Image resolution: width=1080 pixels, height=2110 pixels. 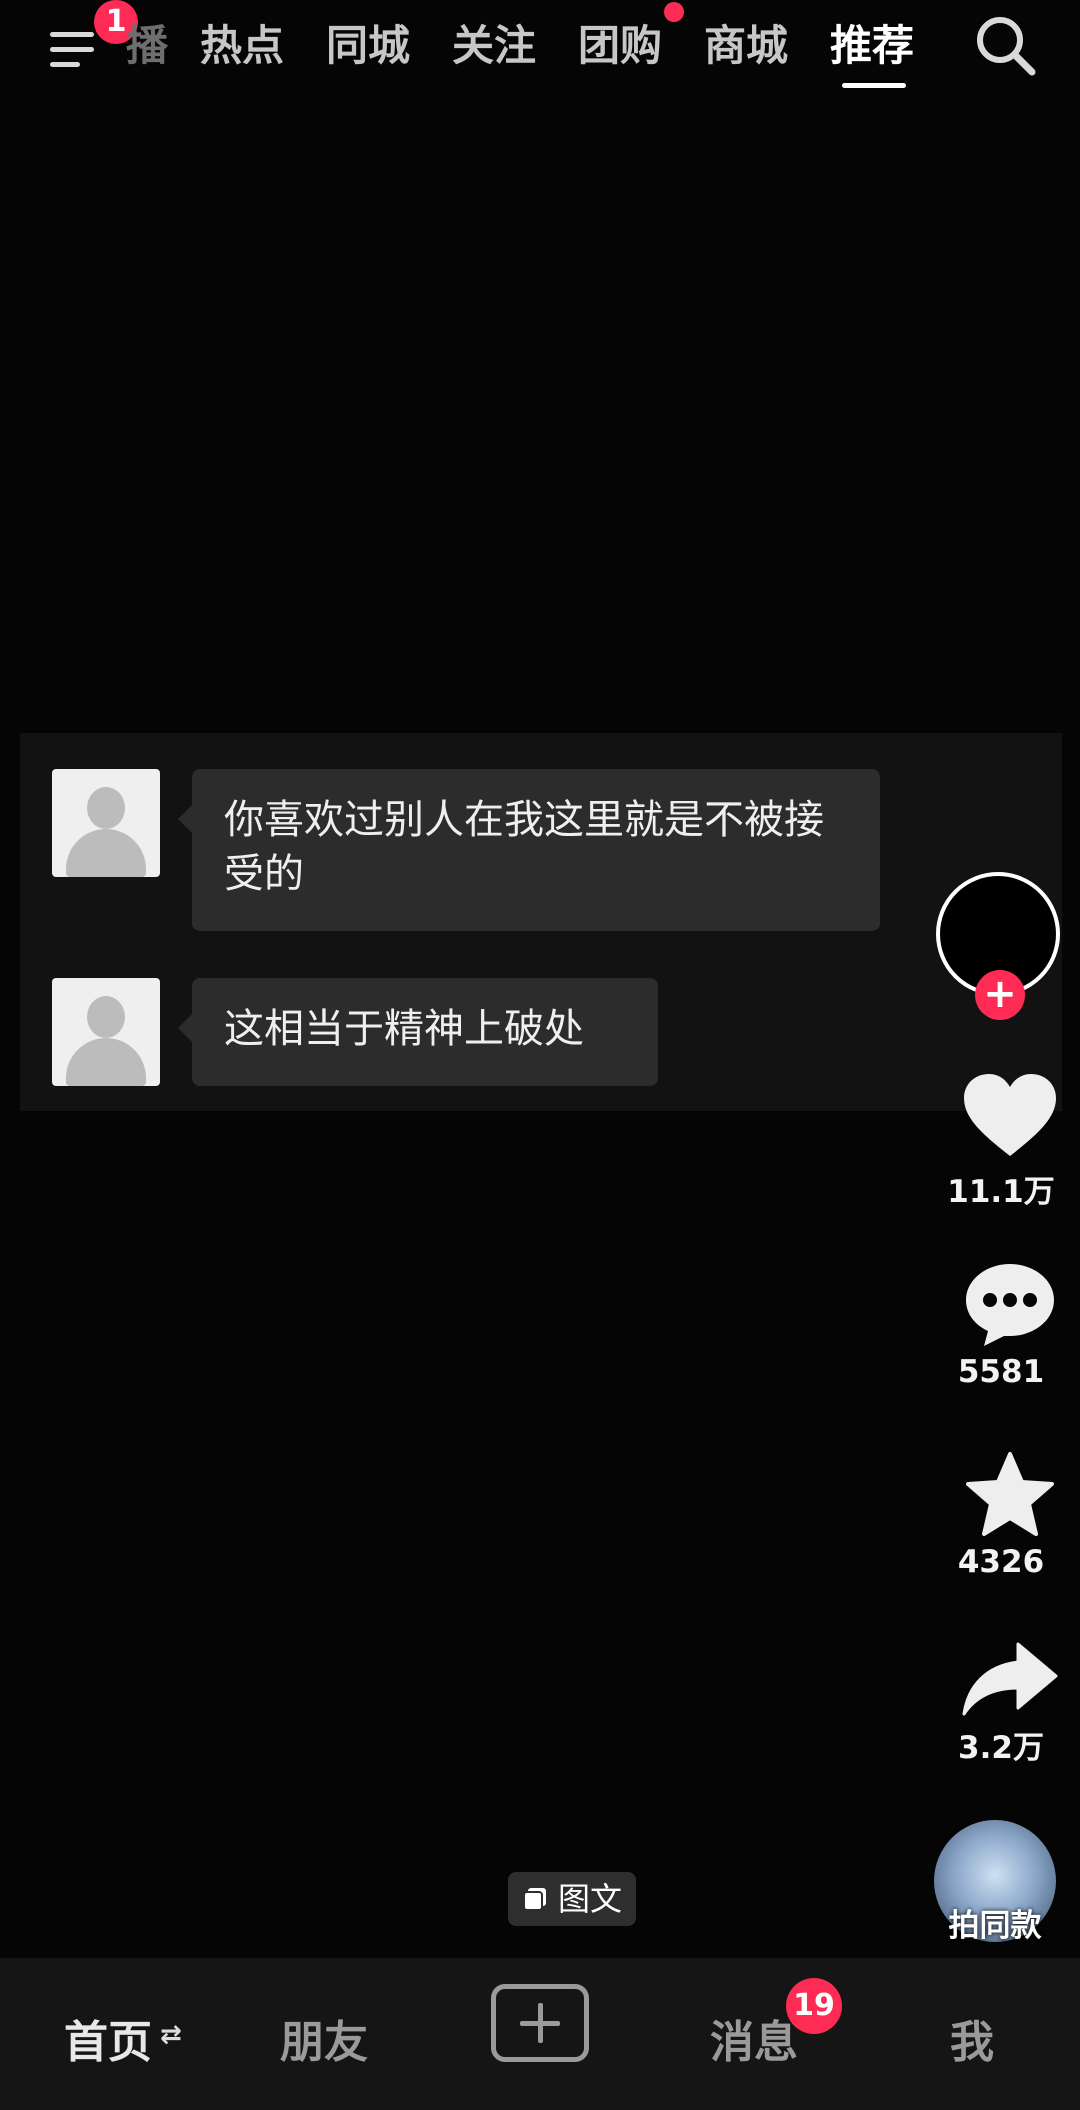 What do you see at coordinates (754, 2038) in the screenshot?
I see `nav-messages: 消息` at bounding box center [754, 2038].